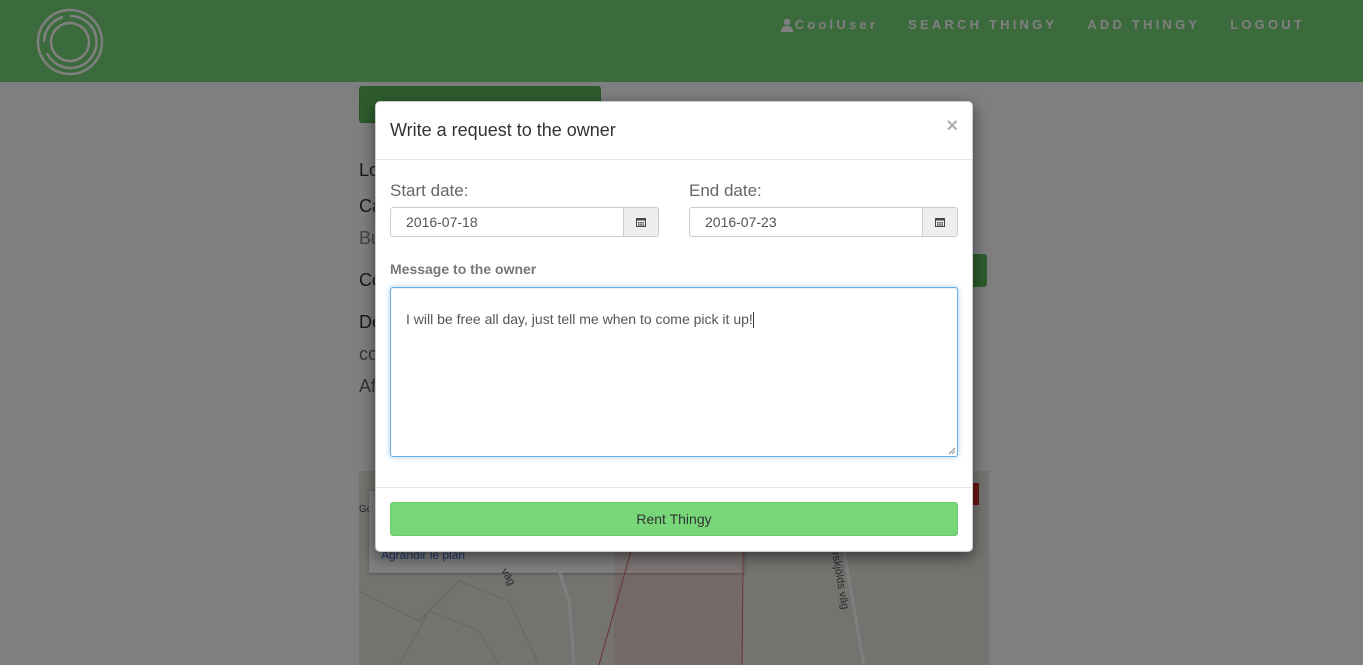 The image size is (1363, 665). I want to click on end-date-input: 2016-07-23, so click(806, 222).